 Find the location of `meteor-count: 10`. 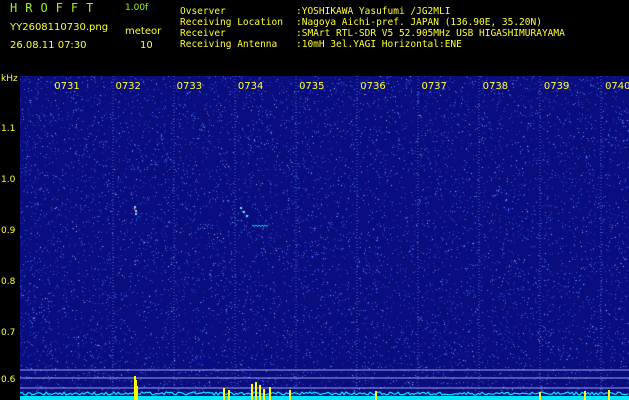

meteor-count: 10 is located at coordinates (146, 45).